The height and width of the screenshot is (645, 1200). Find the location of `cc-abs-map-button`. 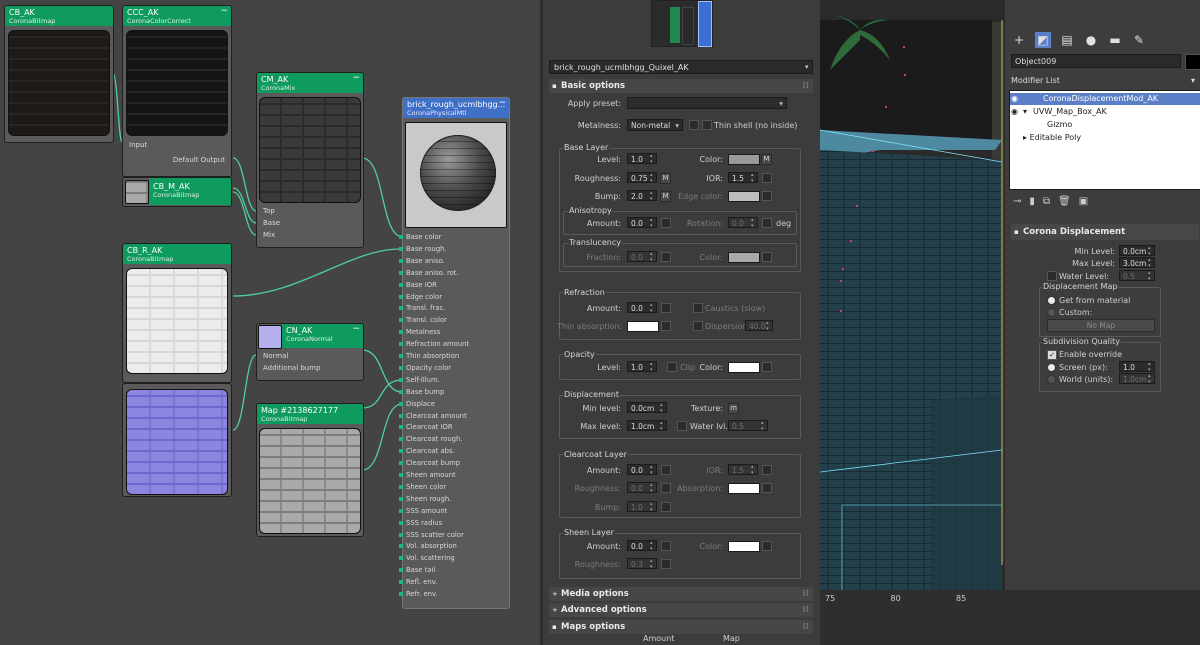

cc-abs-map-button is located at coordinates (767, 488).